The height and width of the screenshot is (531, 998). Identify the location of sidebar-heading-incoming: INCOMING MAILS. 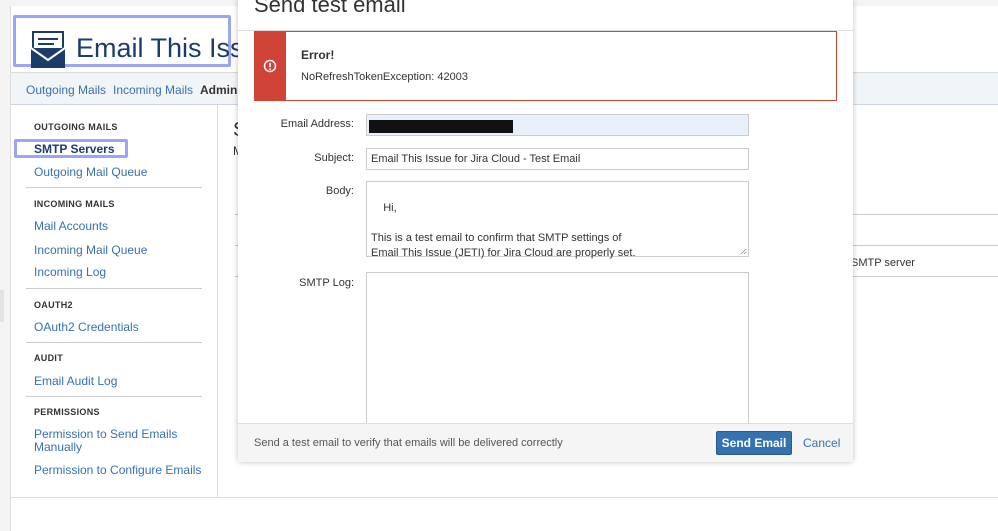
(74, 204).